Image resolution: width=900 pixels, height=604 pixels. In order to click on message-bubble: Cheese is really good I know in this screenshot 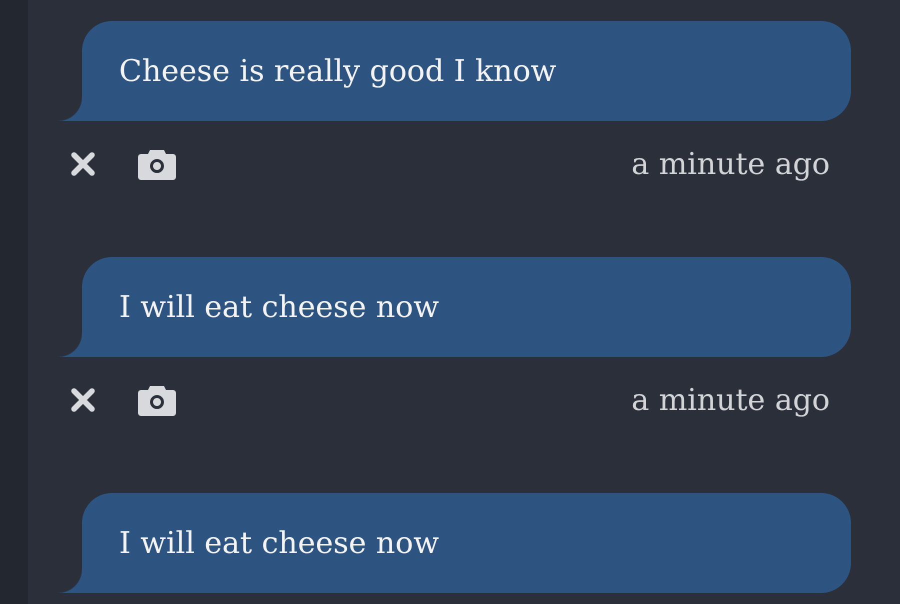, I will do `click(454, 71)`.